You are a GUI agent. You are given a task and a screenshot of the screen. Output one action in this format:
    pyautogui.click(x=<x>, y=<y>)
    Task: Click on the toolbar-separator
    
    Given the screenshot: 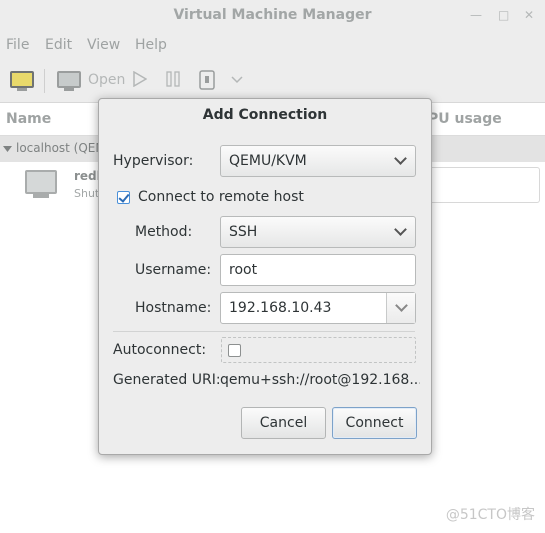 What is the action you would take?
    pyautogui.click(x=44, y=81)
    